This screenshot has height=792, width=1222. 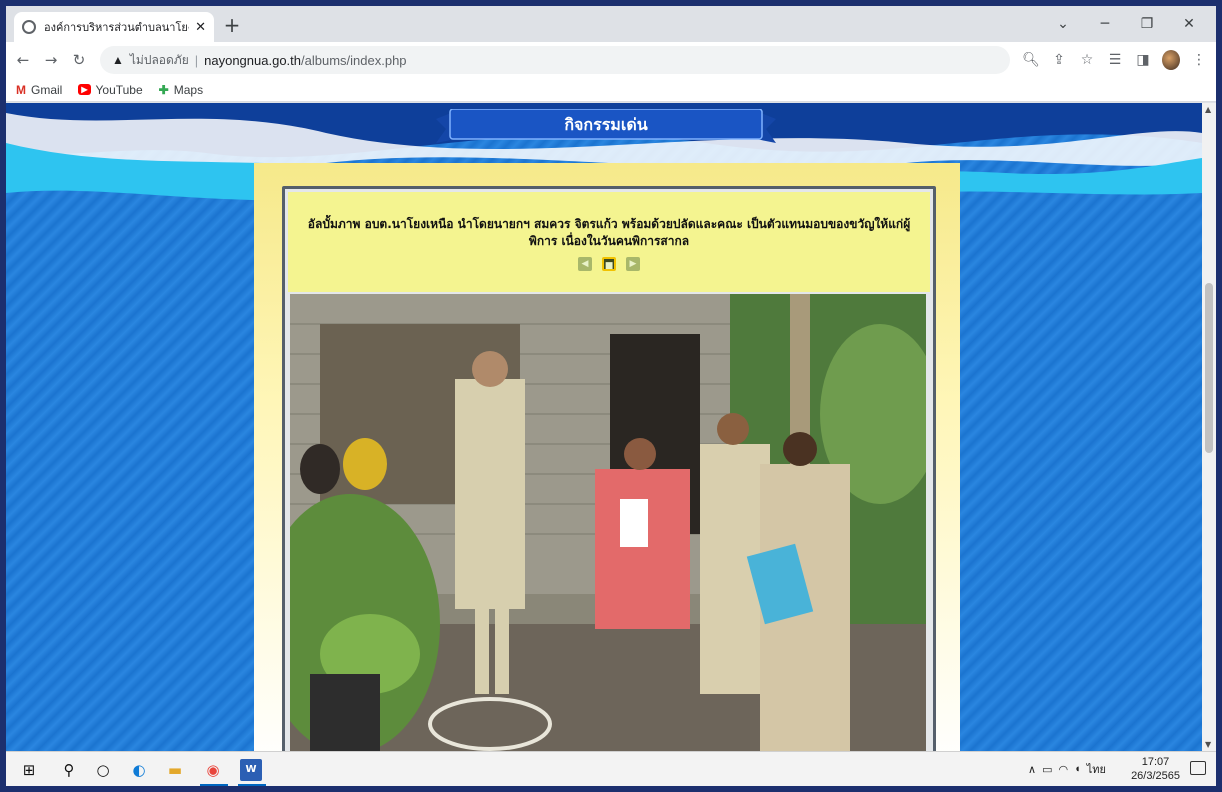 I want to click on word-icon: W, so click(x=251, y=770).